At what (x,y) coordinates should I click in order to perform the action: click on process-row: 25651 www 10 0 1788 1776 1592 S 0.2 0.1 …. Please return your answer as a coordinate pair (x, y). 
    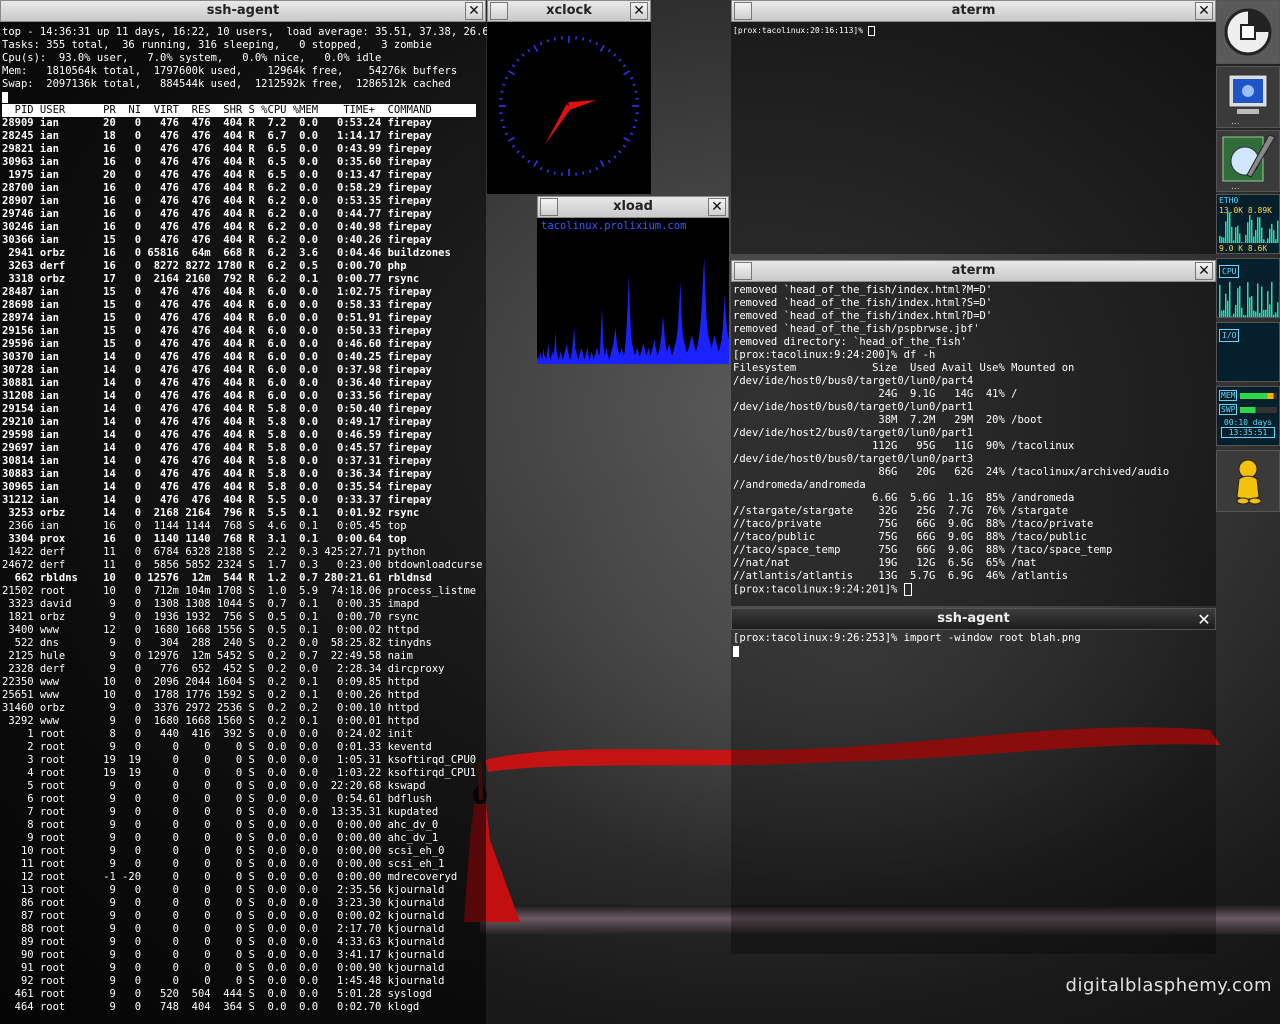
    Looking at the image, I should click on (211, 695).